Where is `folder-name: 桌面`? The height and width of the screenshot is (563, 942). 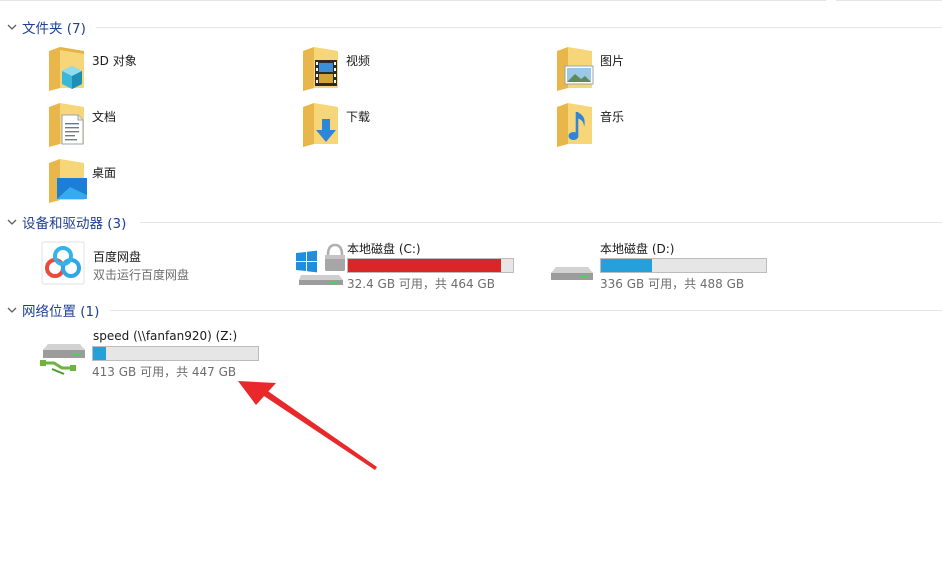
folder-name: 桌面 is located at coordinates (104, 173).